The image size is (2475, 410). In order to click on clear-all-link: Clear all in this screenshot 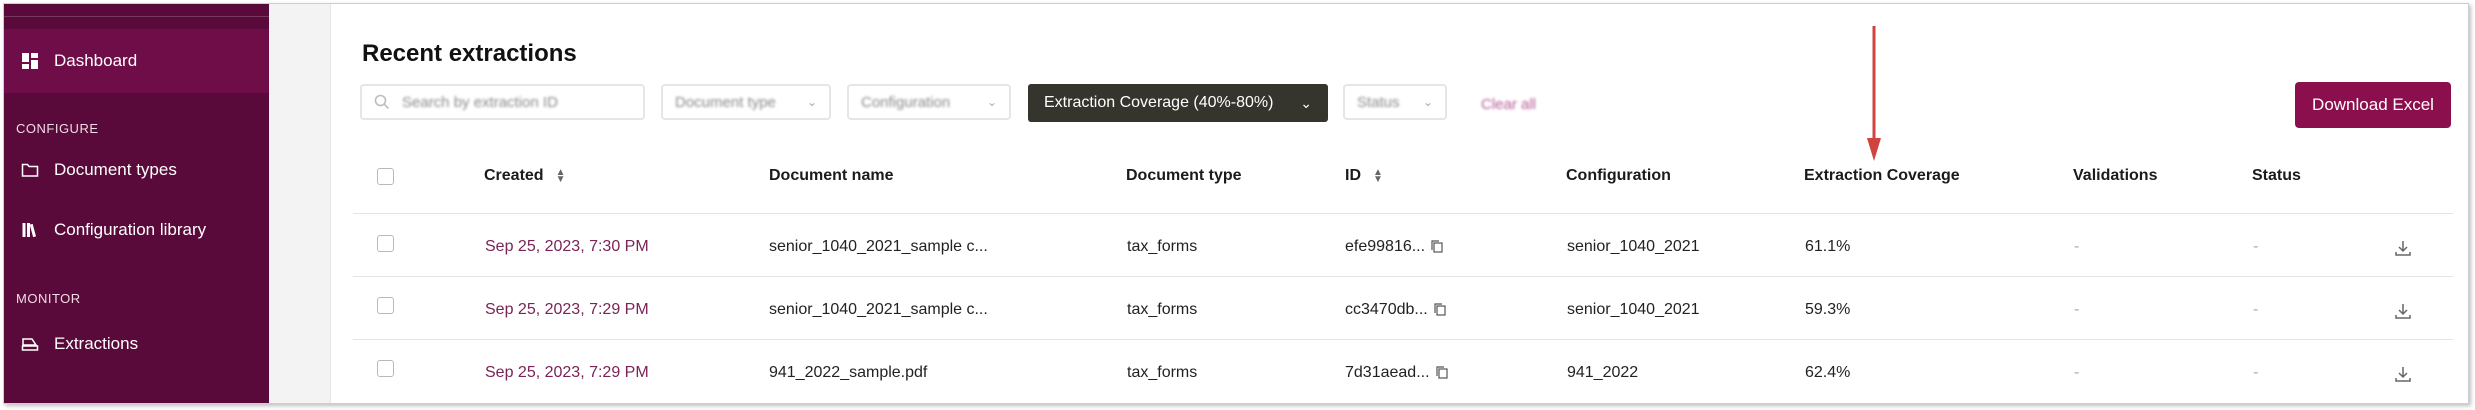, I will do `click(1508, 104)`.